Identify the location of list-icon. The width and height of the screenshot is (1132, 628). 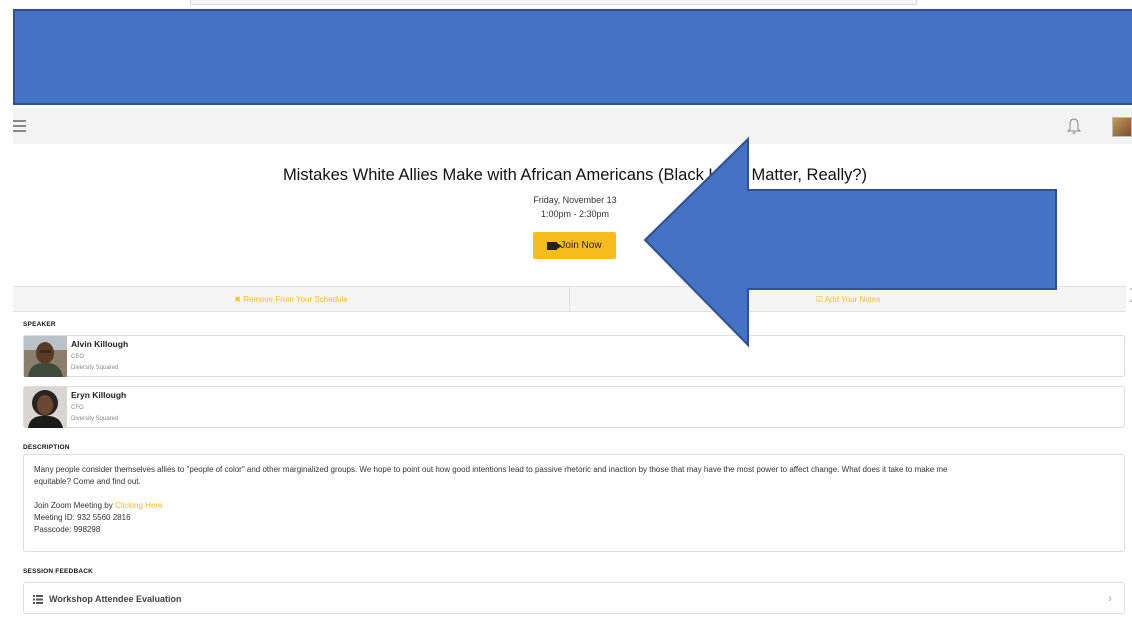
(38, 599).